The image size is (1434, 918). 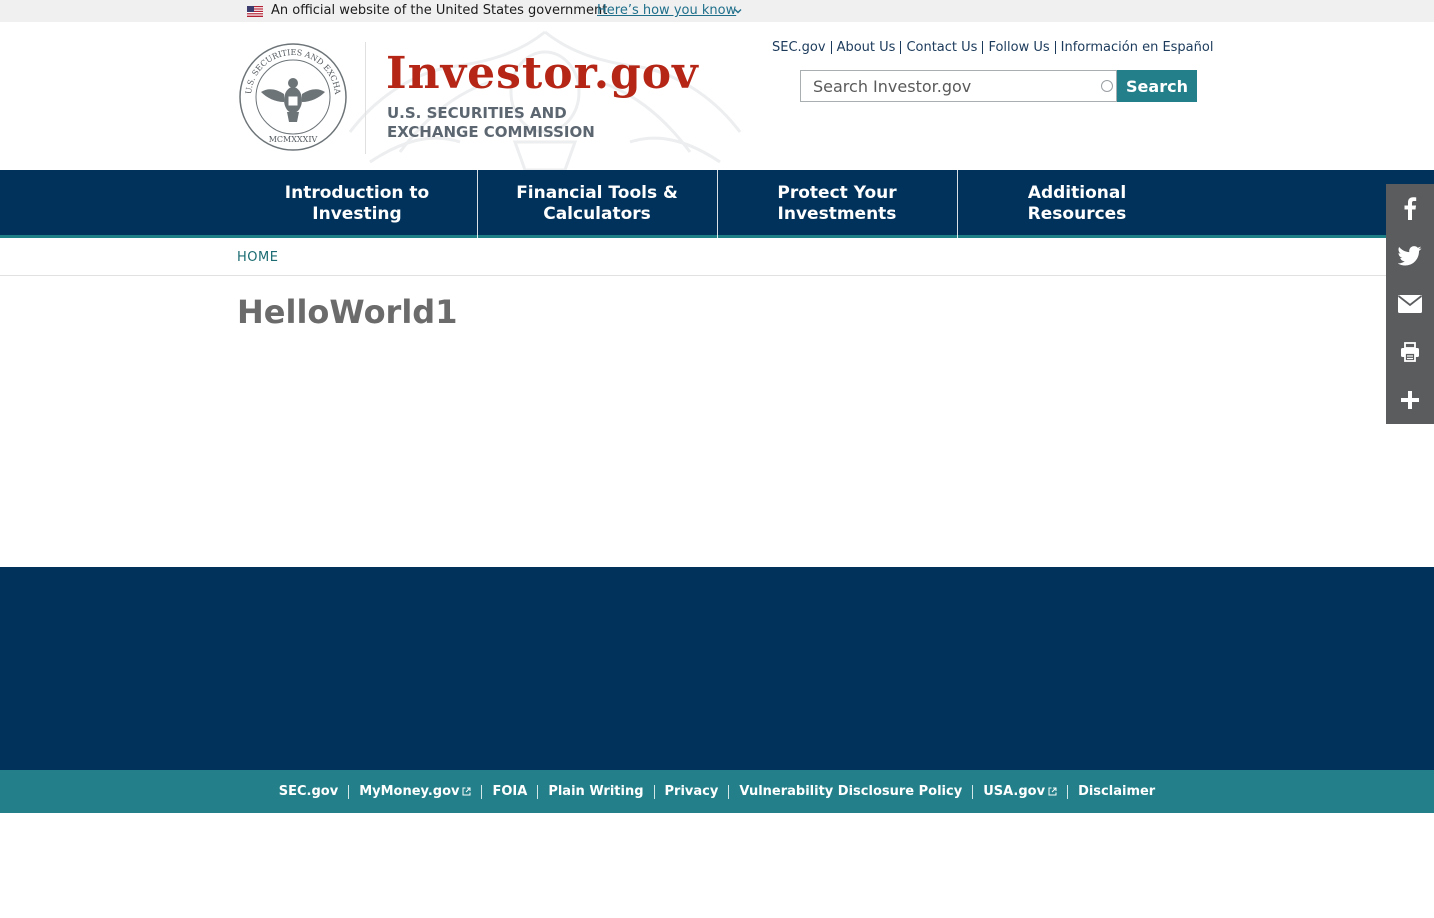 I want to click on plus-icon, so click(x=1410, y=400).